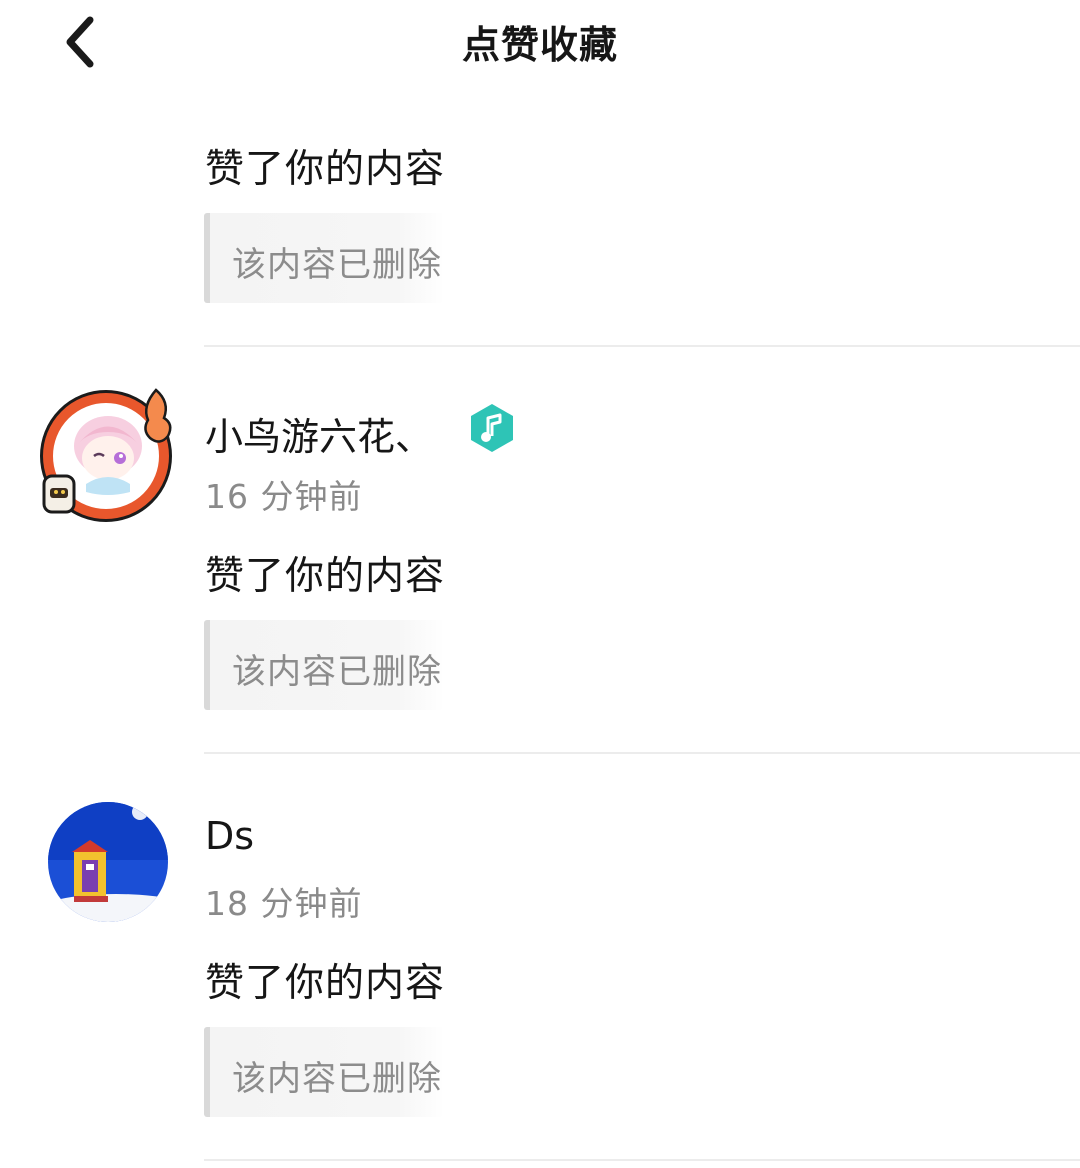 This screenshot has height=1168, width=1080. I want to click on user-name: 小鸟游六花、, so click(319, 433).